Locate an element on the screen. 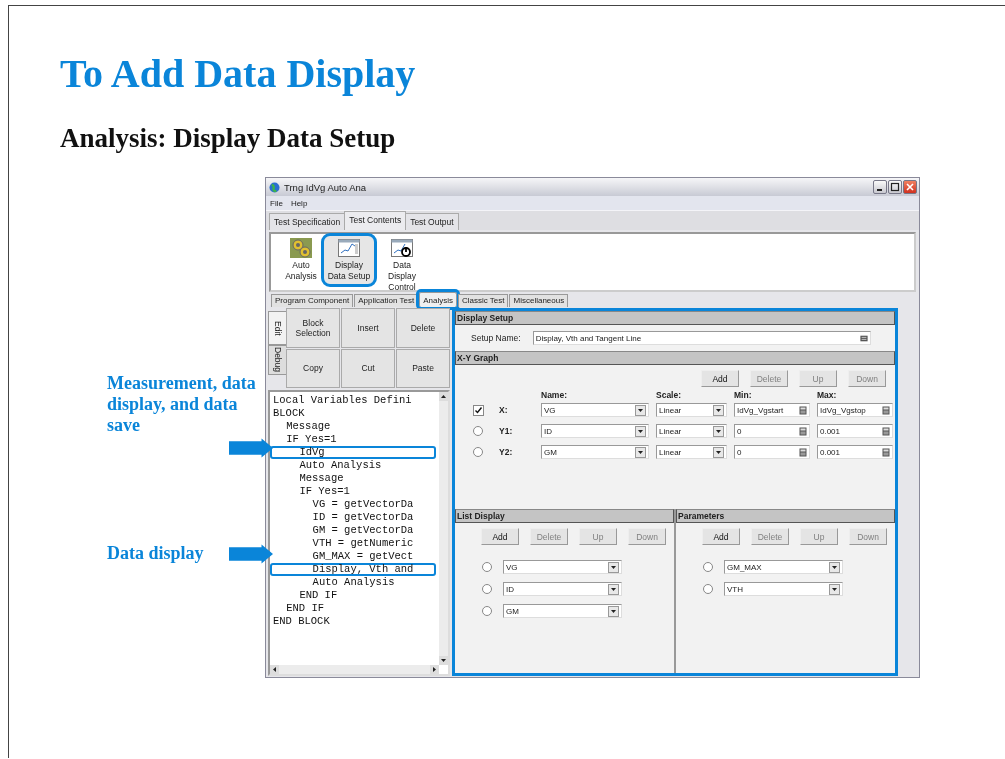 This screenshot has height=759, width=1005. tab: Test Contents is located at coordinates (375, 220).